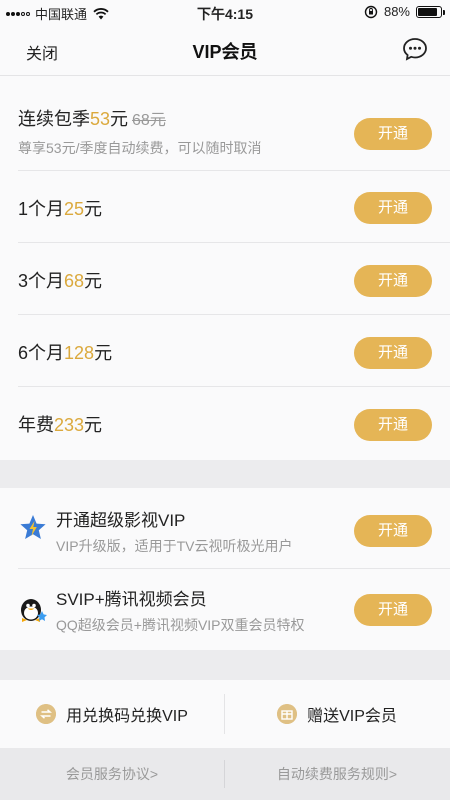 The image size is (450, 800). I want to click on premium-item-svip-tencent: SVIP+腾讯视频会员 QQ超级会员+腾讯视频VIP双重会员特权 开通, so click(225, 609).